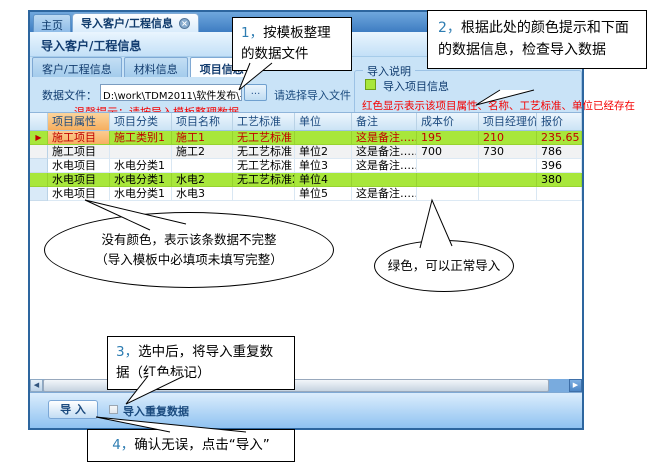  What do you see at coordinates (123, 445) in the screenshot?
I see `callout-step4-number: 4，` at bounding box center [123, 445].